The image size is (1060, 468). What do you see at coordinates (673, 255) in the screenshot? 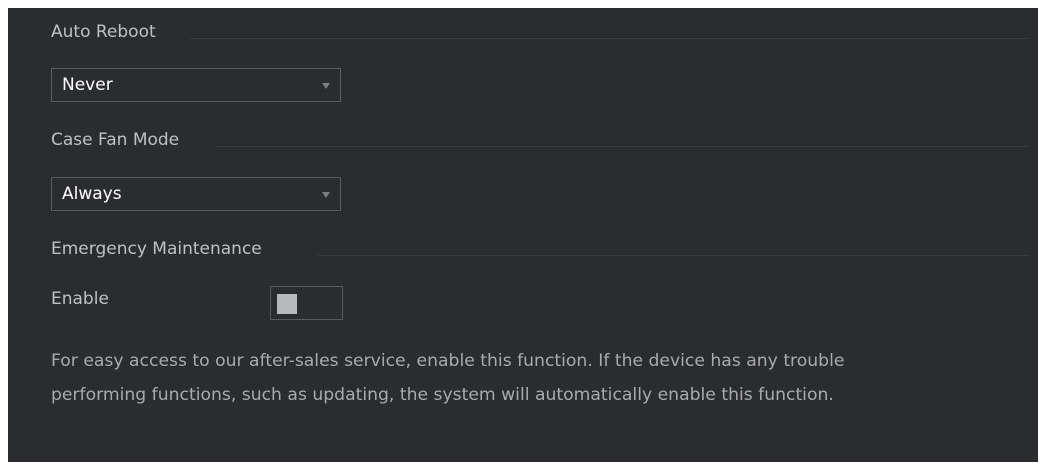
I see `emergency-maintenance-divider` at bounding box center [673, 255].